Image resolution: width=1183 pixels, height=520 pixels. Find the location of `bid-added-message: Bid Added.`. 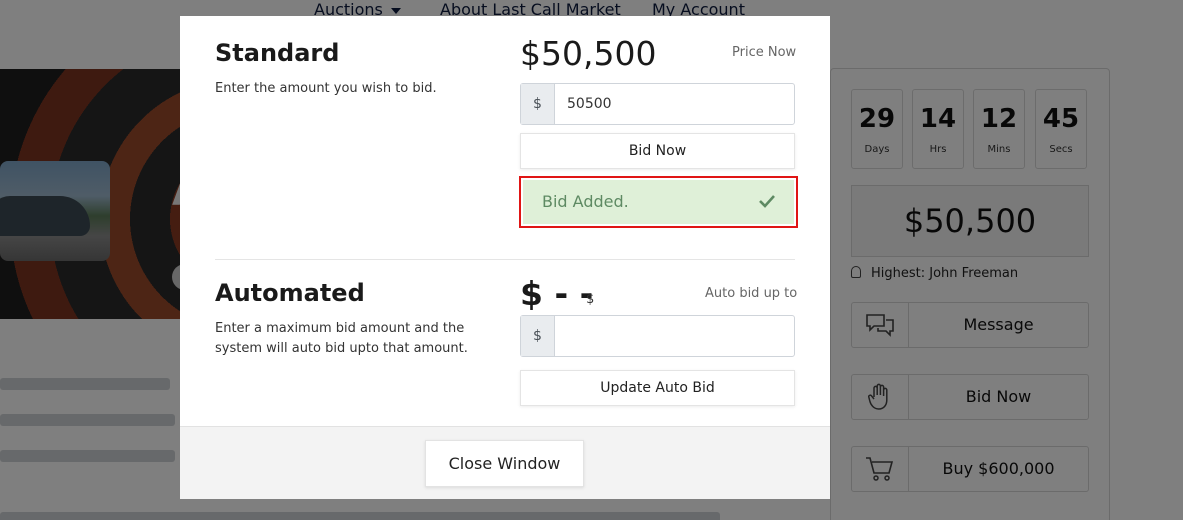

bid-added-message: Bid Added. is located at coordinates (585, 201).